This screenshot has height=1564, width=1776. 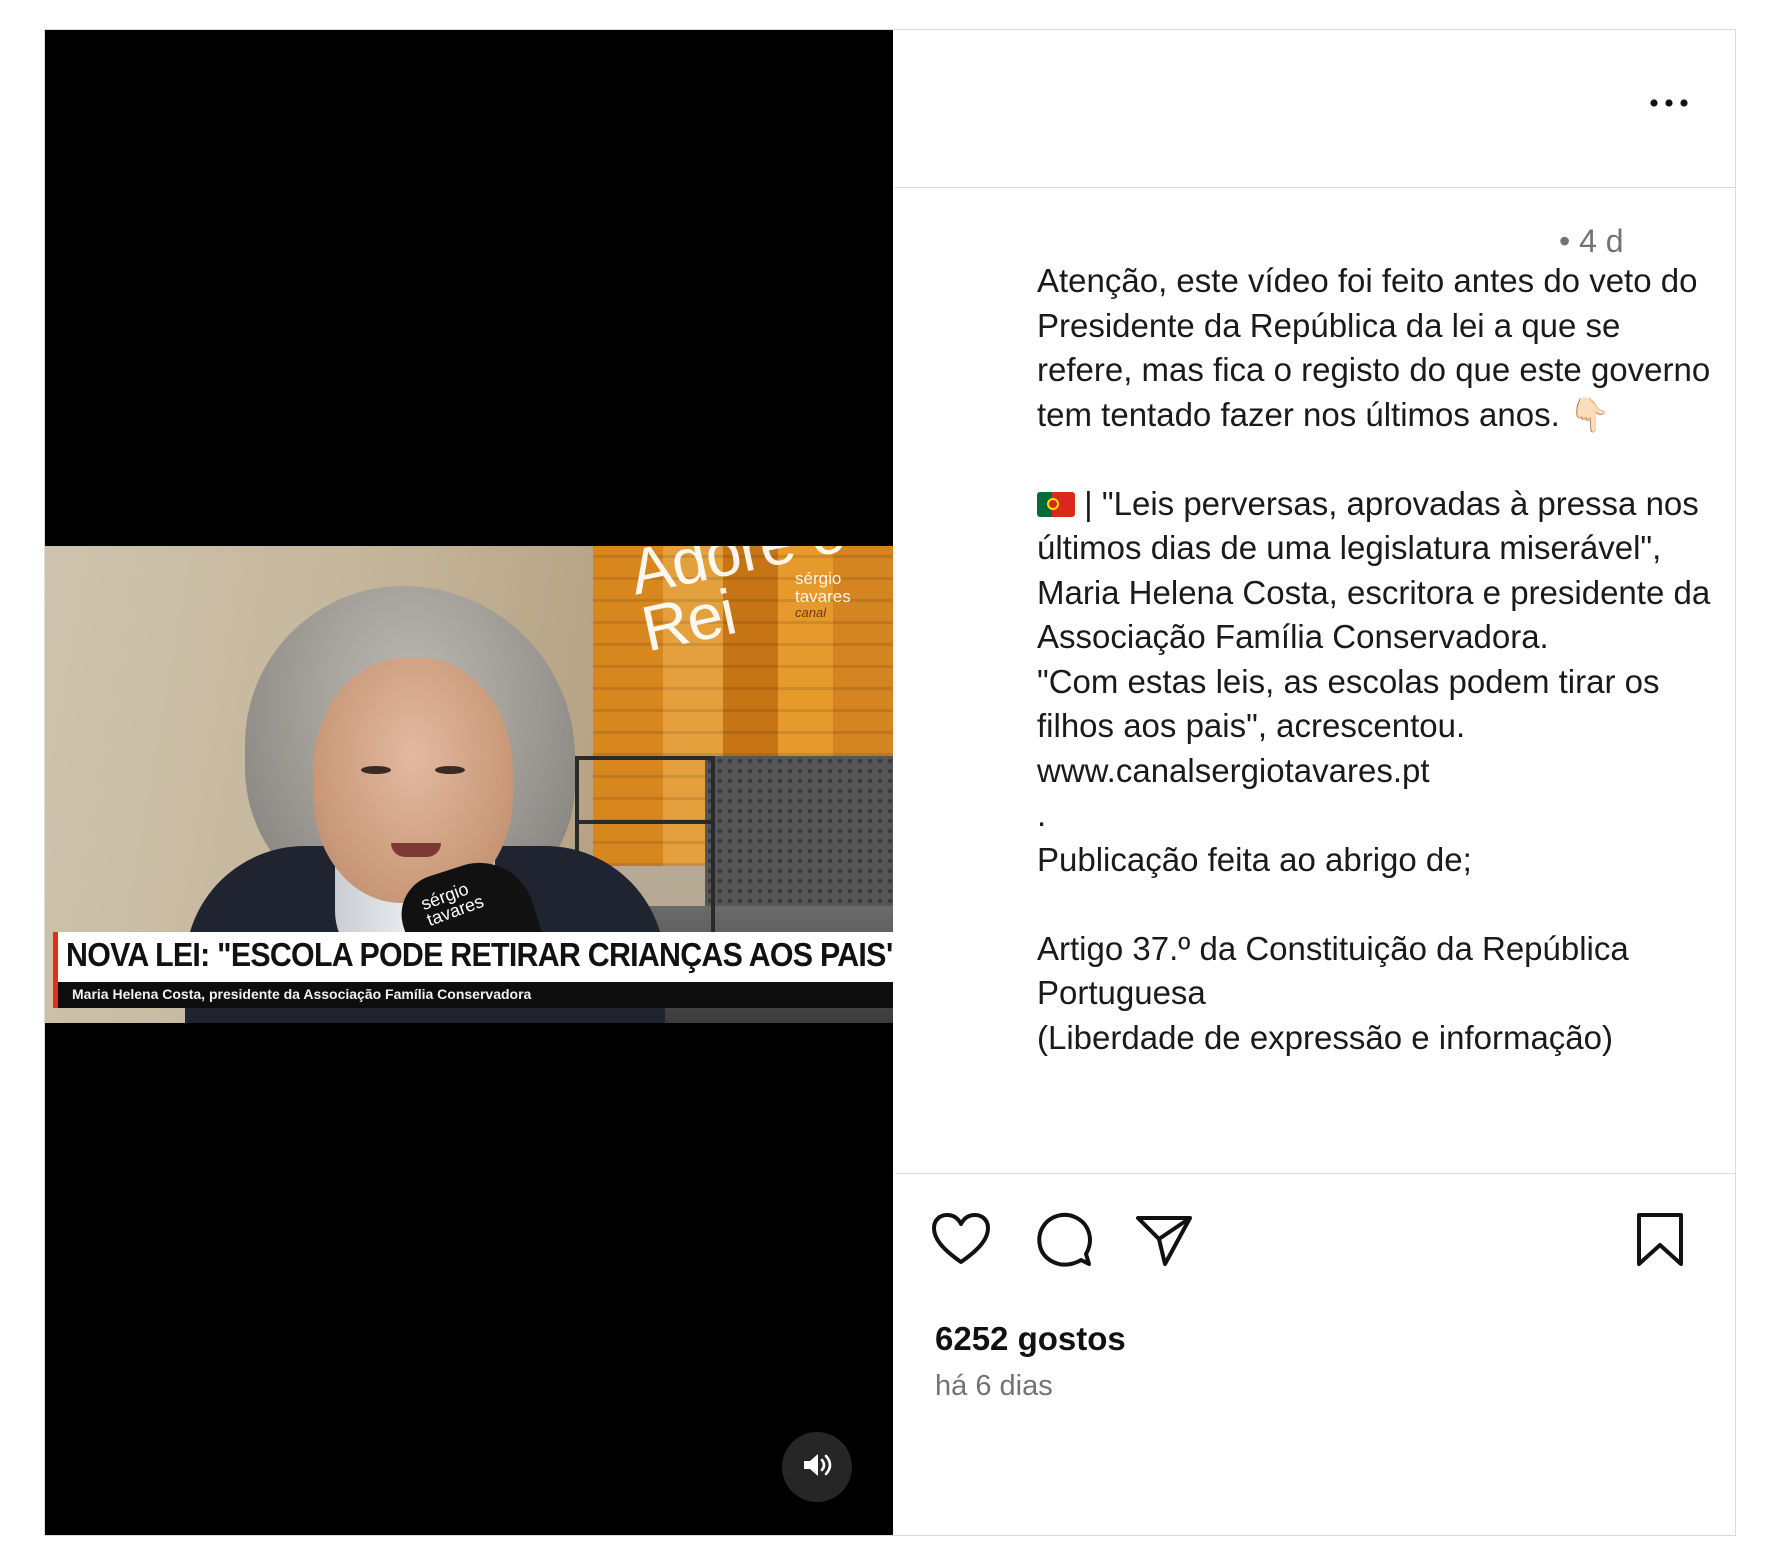 What do you see at coordinates (1064, 1242) in the screenshot?
I see `comment-icon` at bounding box center [1064, 1242].